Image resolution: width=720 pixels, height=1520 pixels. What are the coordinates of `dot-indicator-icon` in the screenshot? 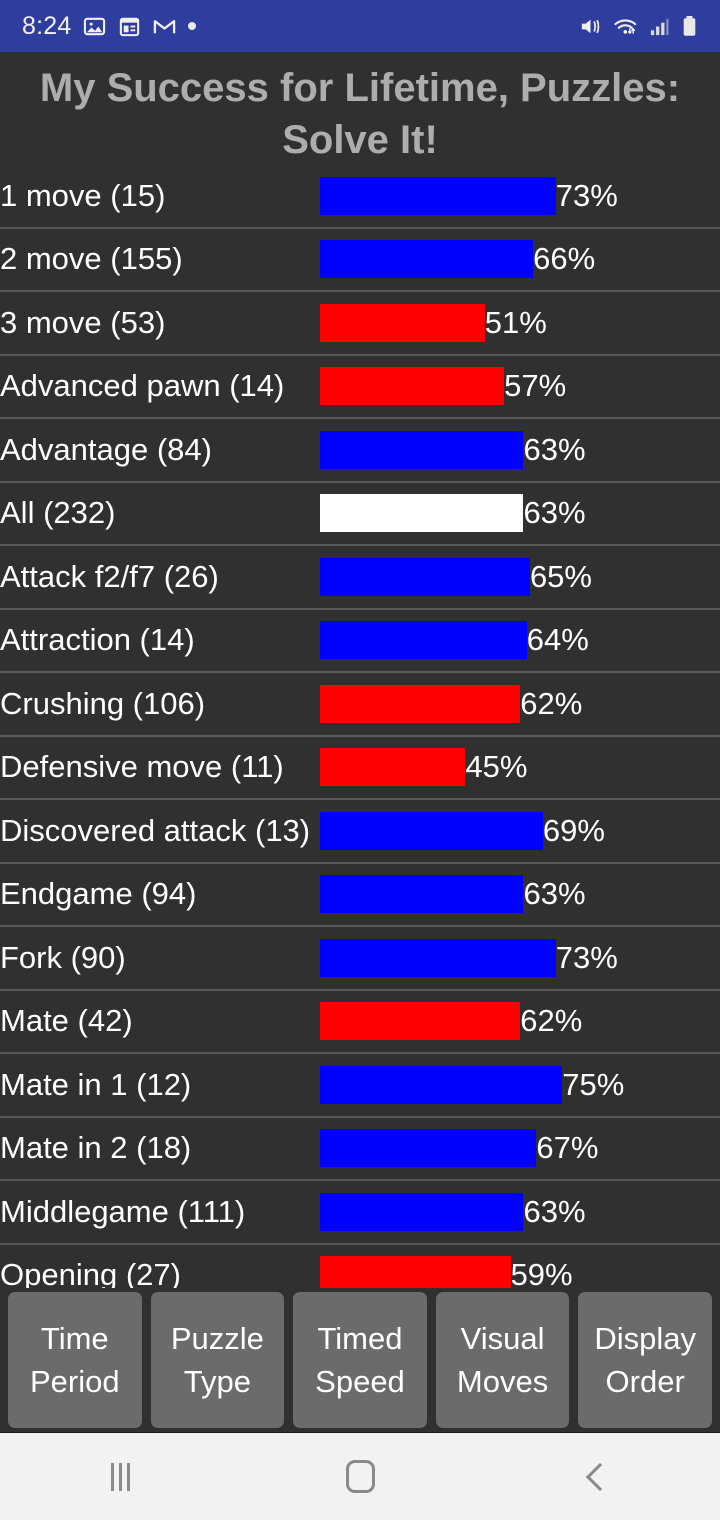 It's located at (192, 26).